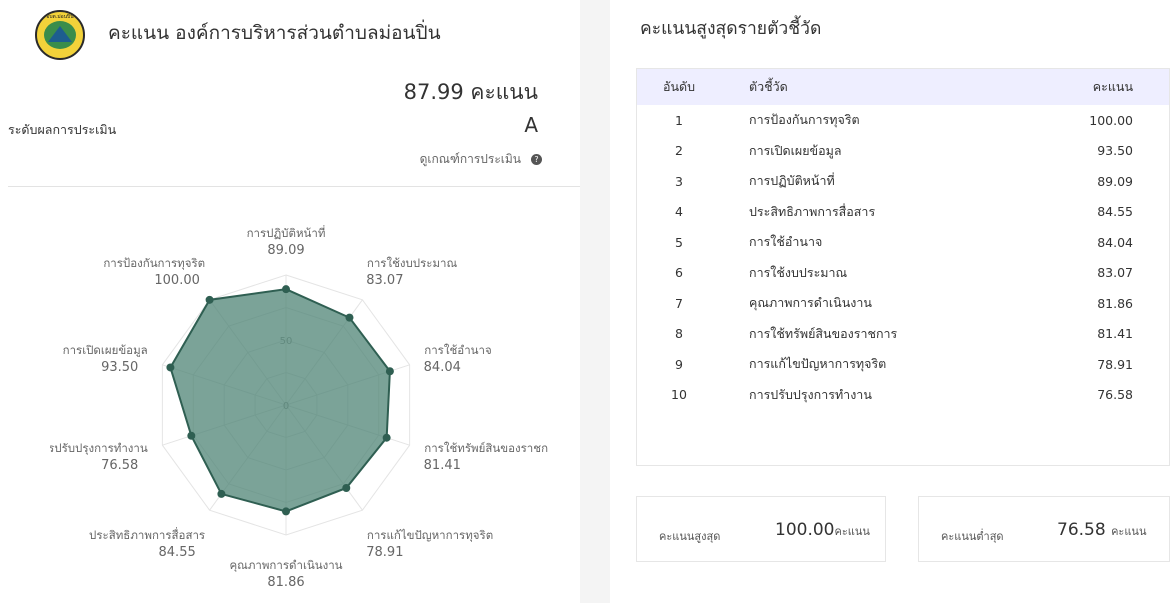  Describe the element at coordinates (442, 465) in the screenshot. I see `axis-value: 81.41` at that location.